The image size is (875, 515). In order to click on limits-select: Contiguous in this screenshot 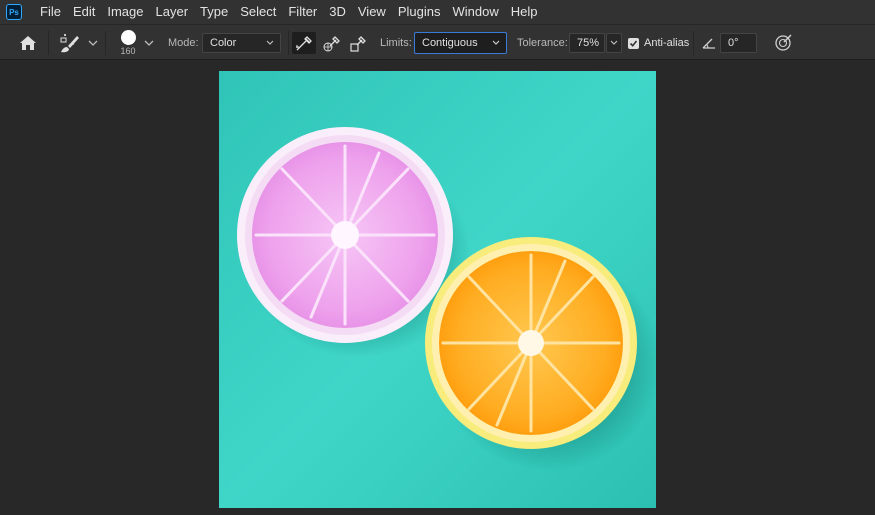, I will do `click(460, 43)`.